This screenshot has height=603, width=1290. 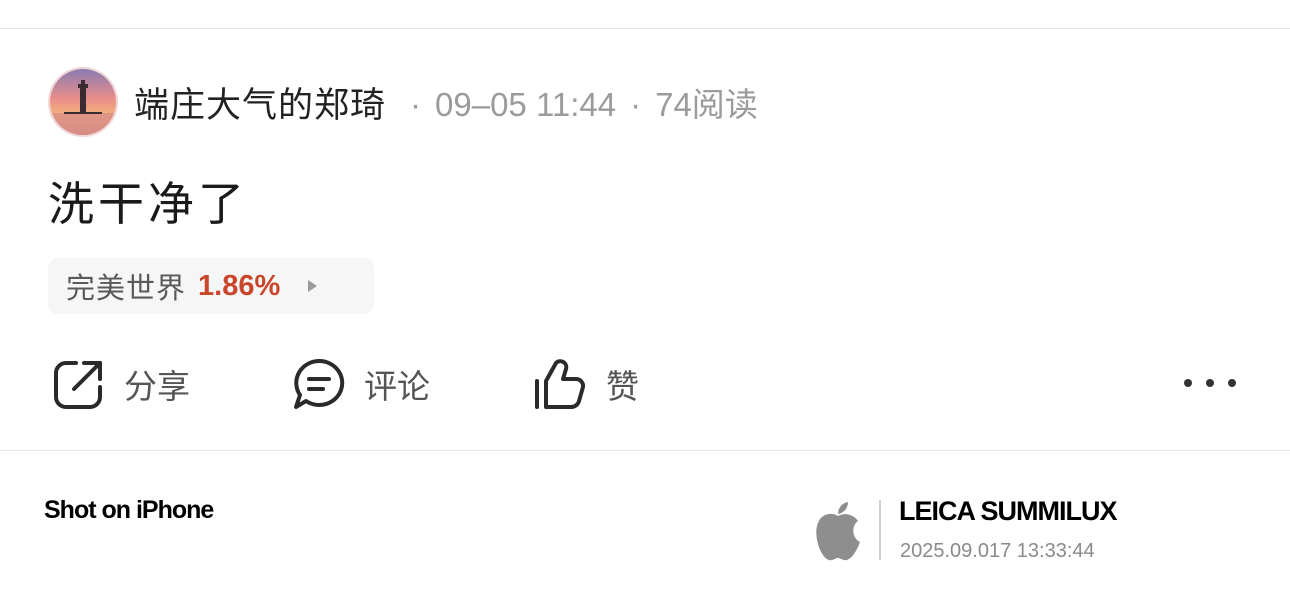 I want to click on comment-button: 评论, so click(x=412, y=384).